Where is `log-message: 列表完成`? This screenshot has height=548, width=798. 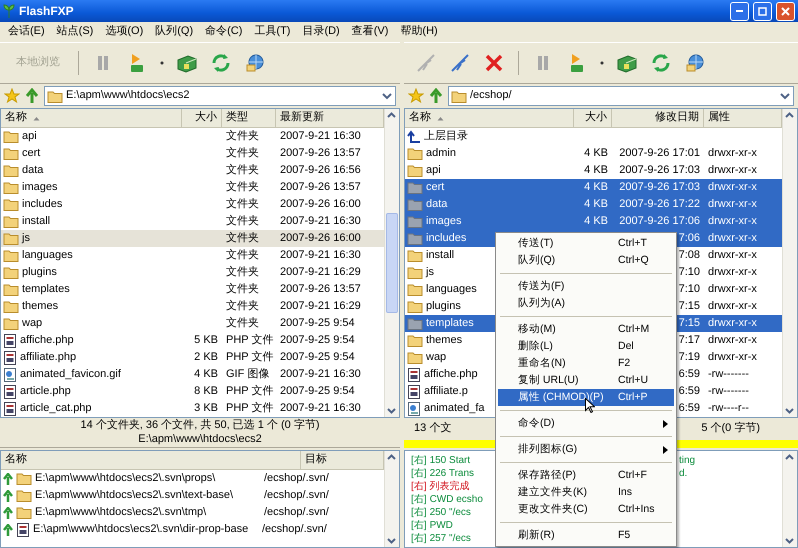 log-message: 列表完成 is located at coordinates (450, 486).